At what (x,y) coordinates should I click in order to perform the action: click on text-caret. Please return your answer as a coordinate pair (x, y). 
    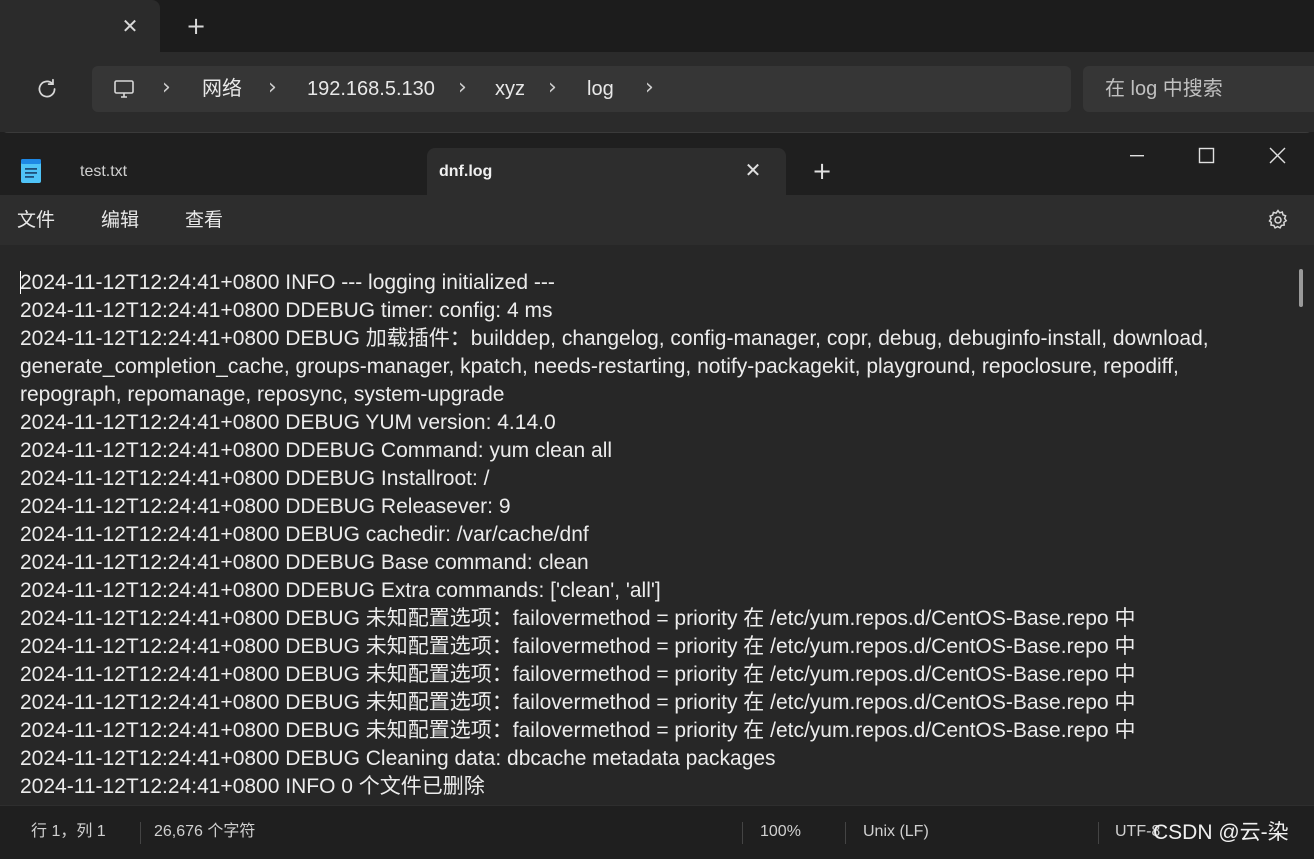
    Looking at the image, I should click on (20, 282).